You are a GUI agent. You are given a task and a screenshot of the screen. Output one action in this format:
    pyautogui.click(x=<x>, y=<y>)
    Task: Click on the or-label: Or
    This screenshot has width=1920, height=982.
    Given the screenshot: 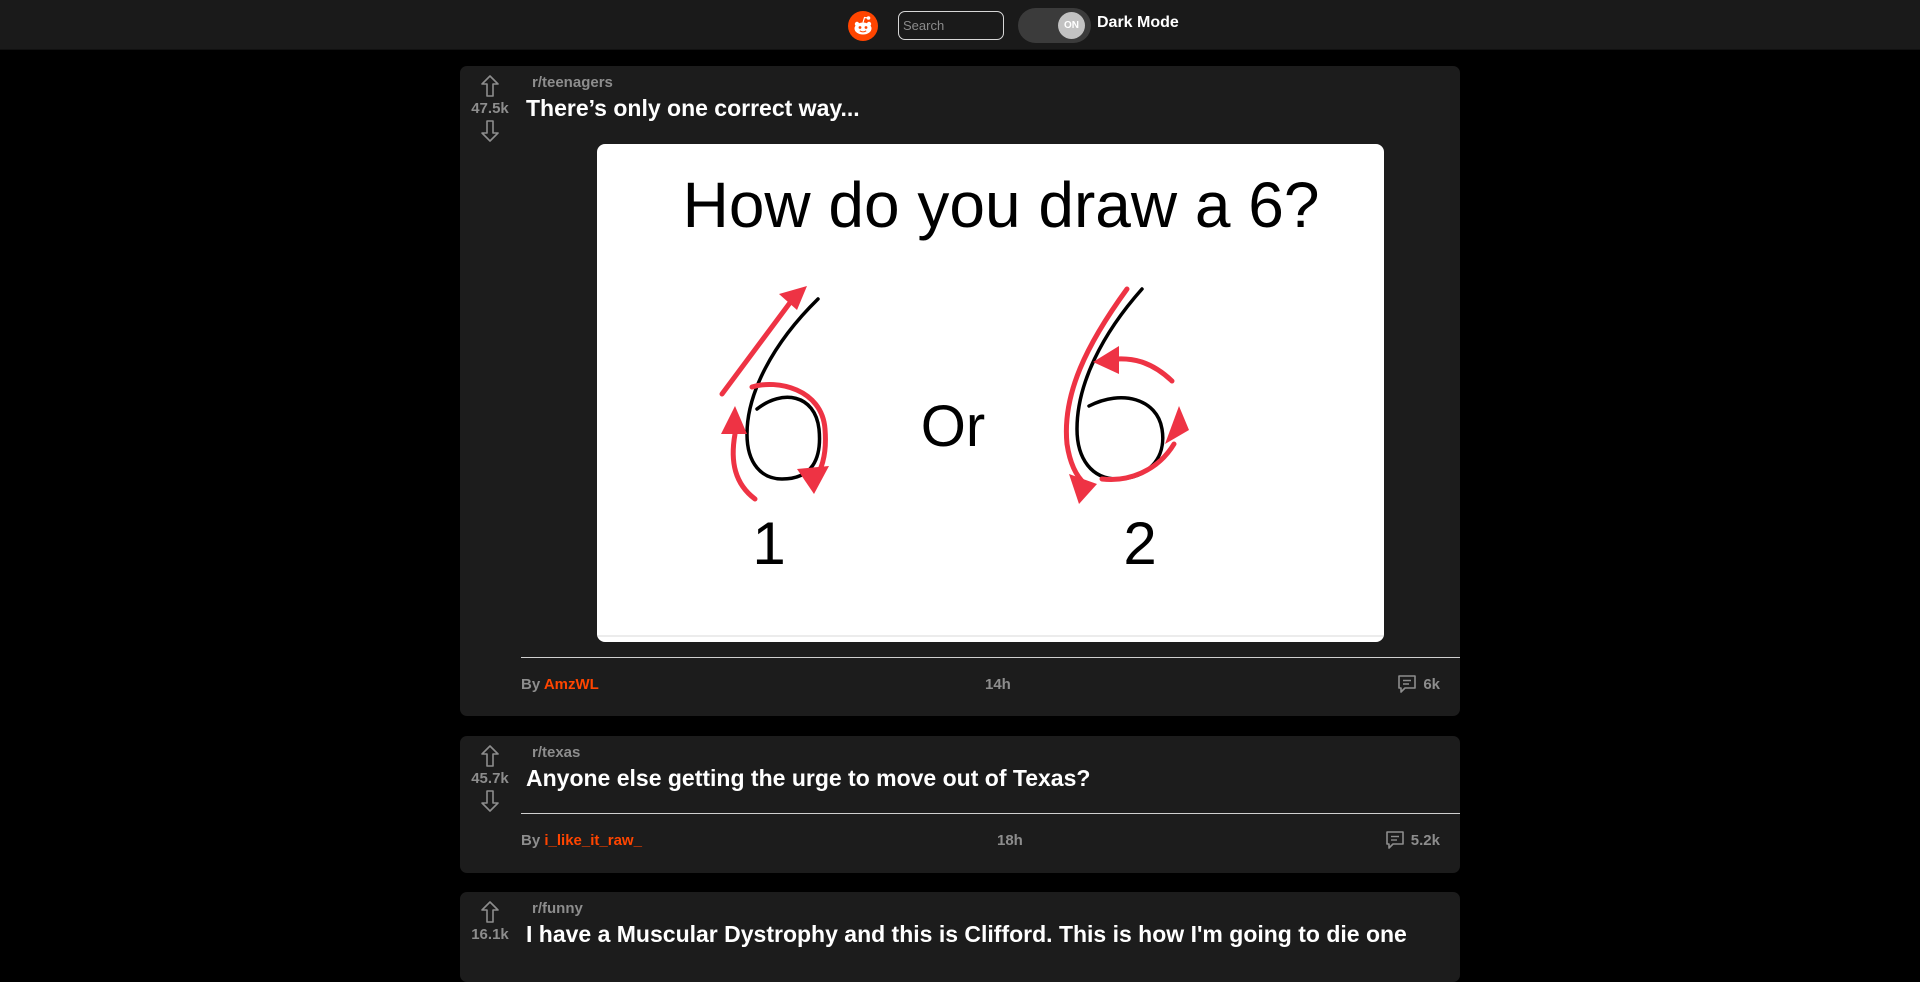 What is the action you would take?
    pyautogui.click(x=953, y=426)
    